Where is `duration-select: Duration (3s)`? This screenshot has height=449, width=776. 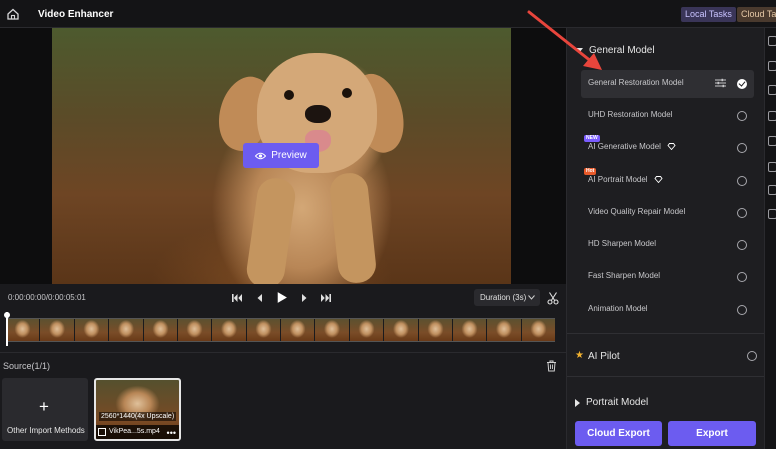 duration-select: Duration (3s) is located at coordinates (507, 297).